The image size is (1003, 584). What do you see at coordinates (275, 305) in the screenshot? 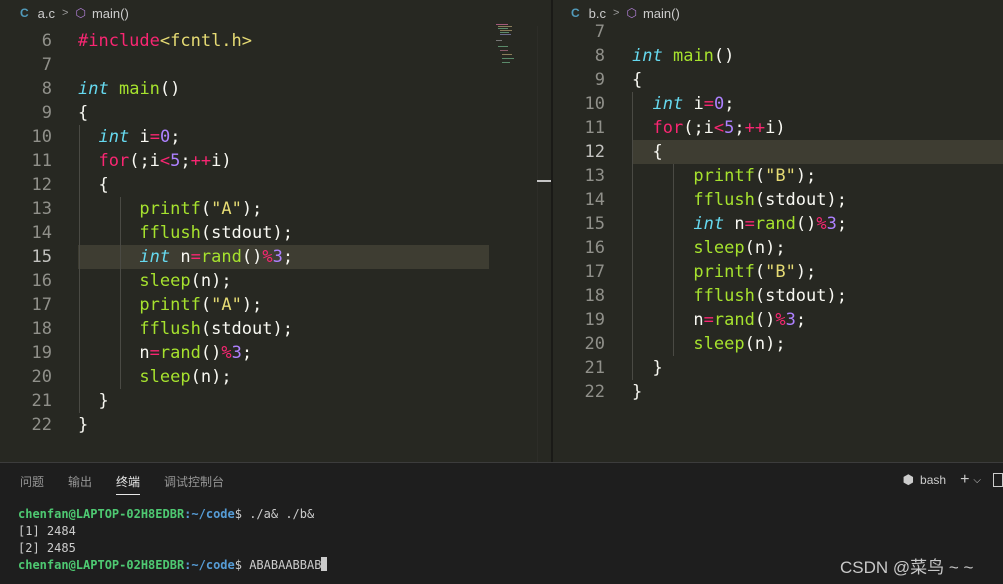
I see `code-line: 17 printf("A");` at bounding box center [275, 305].